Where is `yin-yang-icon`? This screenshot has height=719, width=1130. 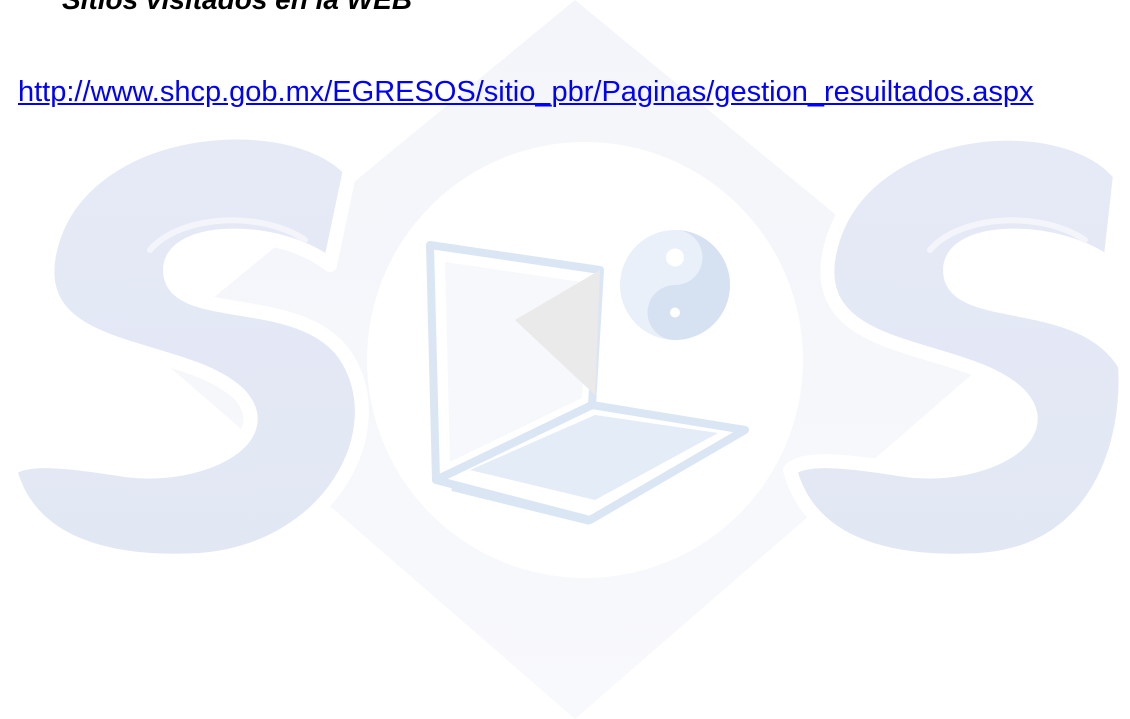 yin-yang-icon is located at coordinates (675, 285).